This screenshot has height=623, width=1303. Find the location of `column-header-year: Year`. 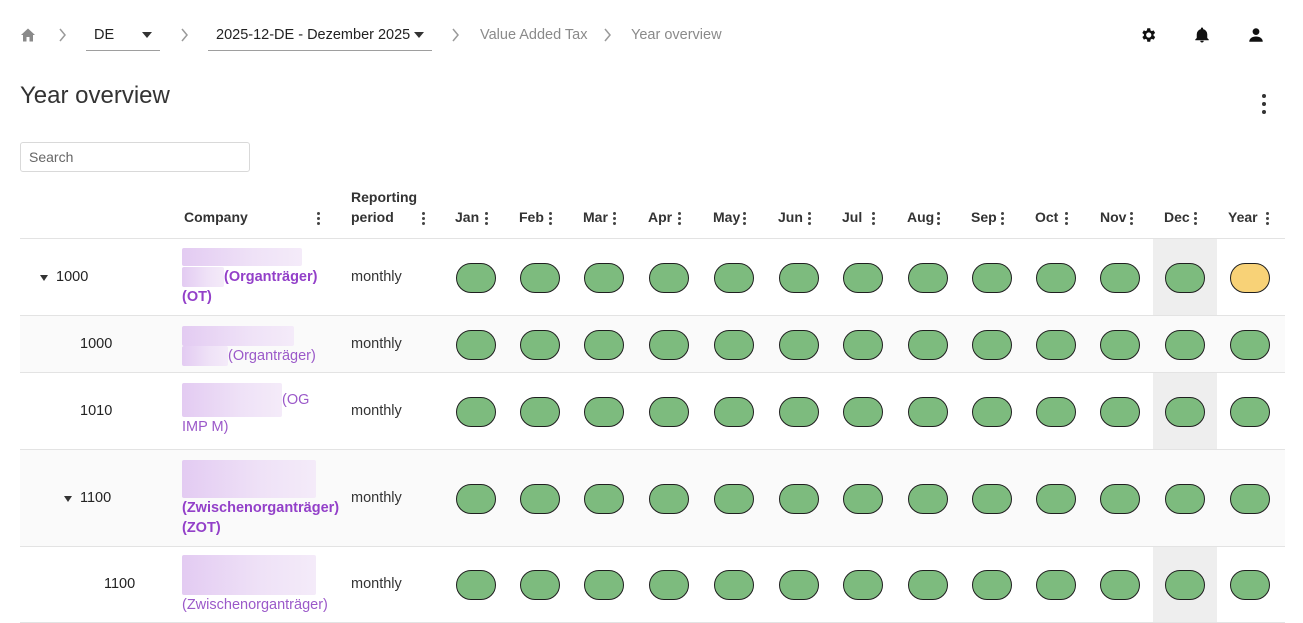

column-header-year: Year is located at coordinates (1249, 209).